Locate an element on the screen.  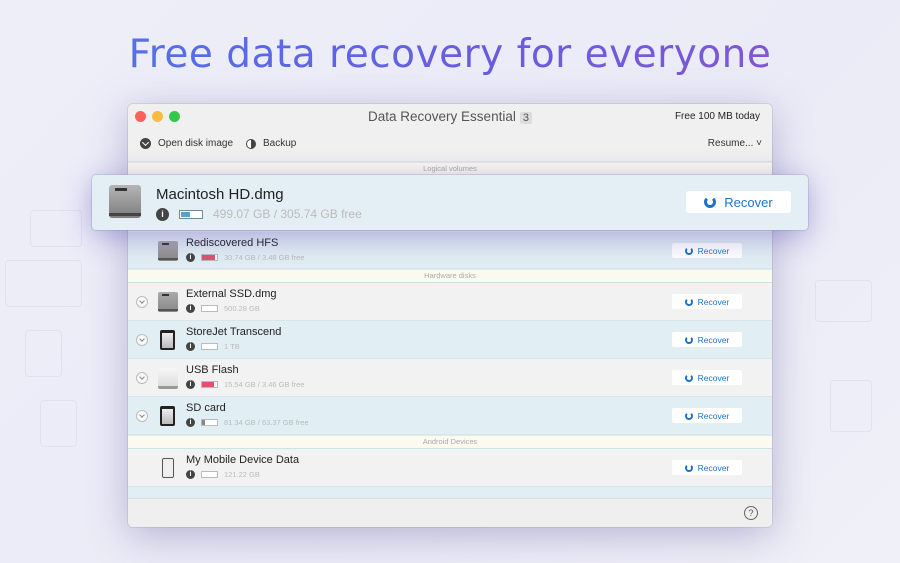
selected-disk-meta: i 499.07 GB / 305.74 GB free is located at coordinates (259, 214).